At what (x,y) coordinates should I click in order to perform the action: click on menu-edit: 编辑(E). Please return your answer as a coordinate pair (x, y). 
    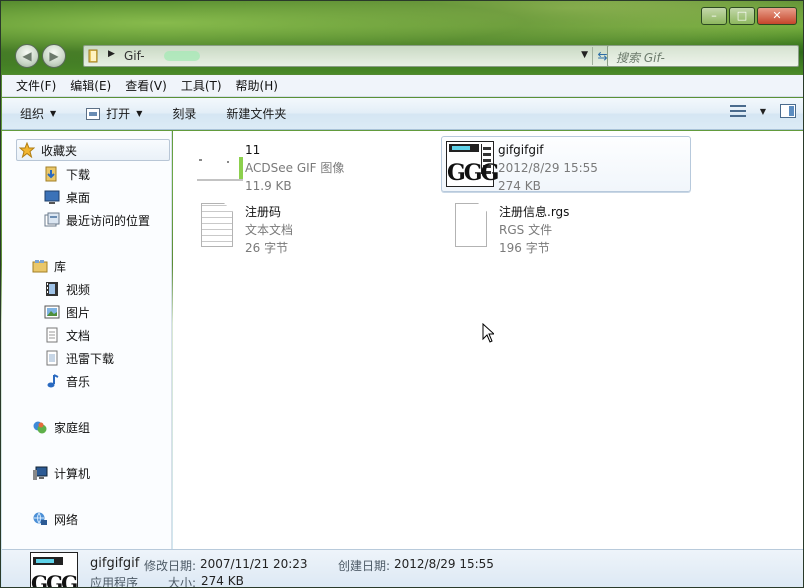
    Looking at the image, I should click on (90, 85).